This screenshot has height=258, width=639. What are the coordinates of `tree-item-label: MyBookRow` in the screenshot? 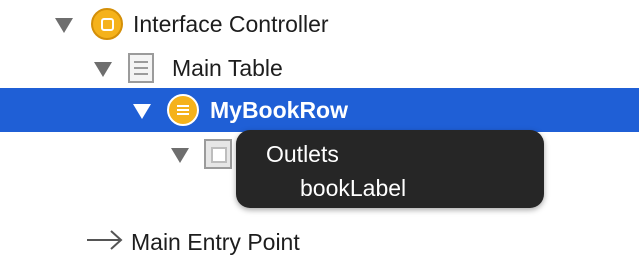 It's located at (279, 110).